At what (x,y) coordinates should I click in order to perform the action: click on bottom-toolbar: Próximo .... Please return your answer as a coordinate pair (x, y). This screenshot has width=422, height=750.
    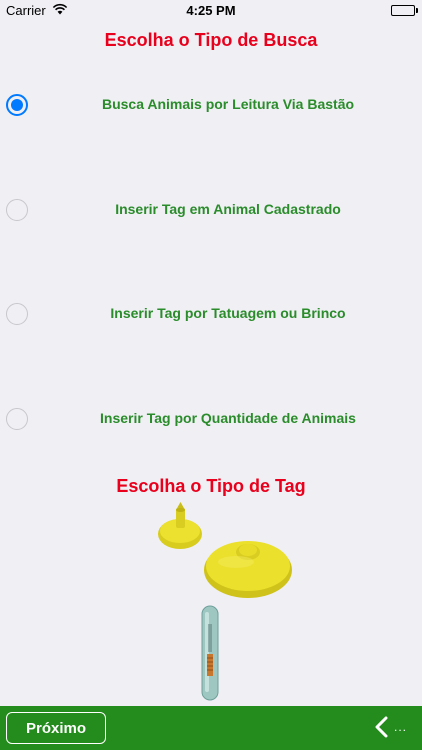
    Looking at the image, I should click on (211, 728).